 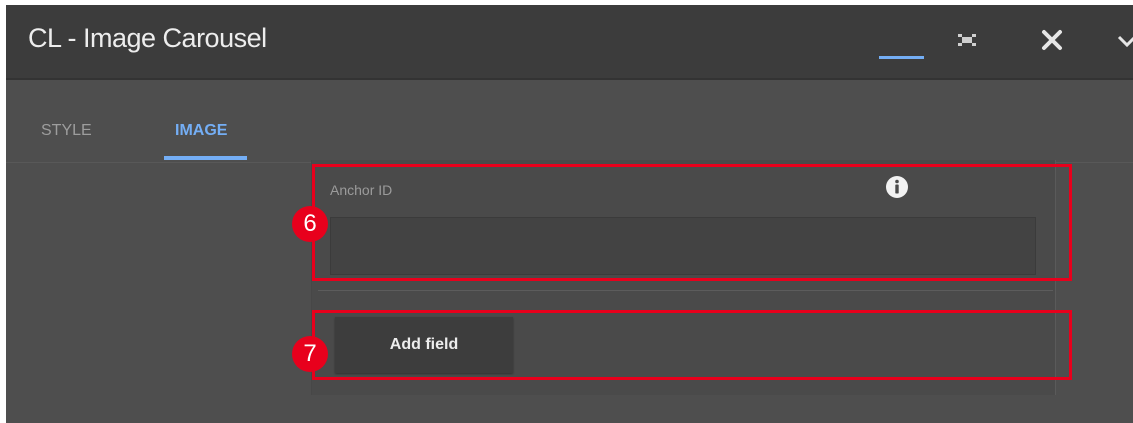 I want to click on minimize-icon, so click(x=901, y=57).